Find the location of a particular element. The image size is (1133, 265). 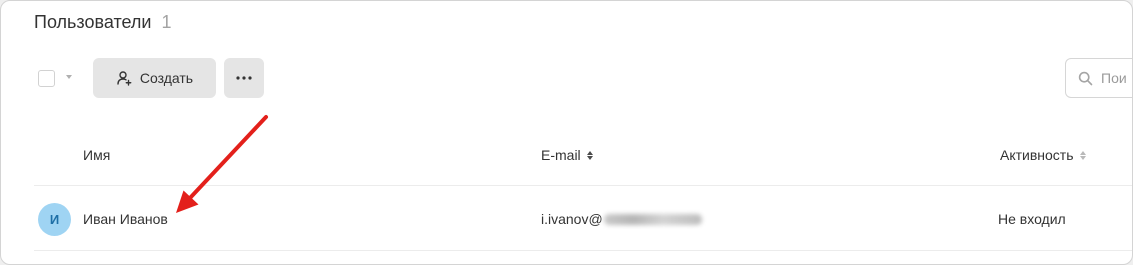

more-dots-icon is located at coordinates (244, 78).